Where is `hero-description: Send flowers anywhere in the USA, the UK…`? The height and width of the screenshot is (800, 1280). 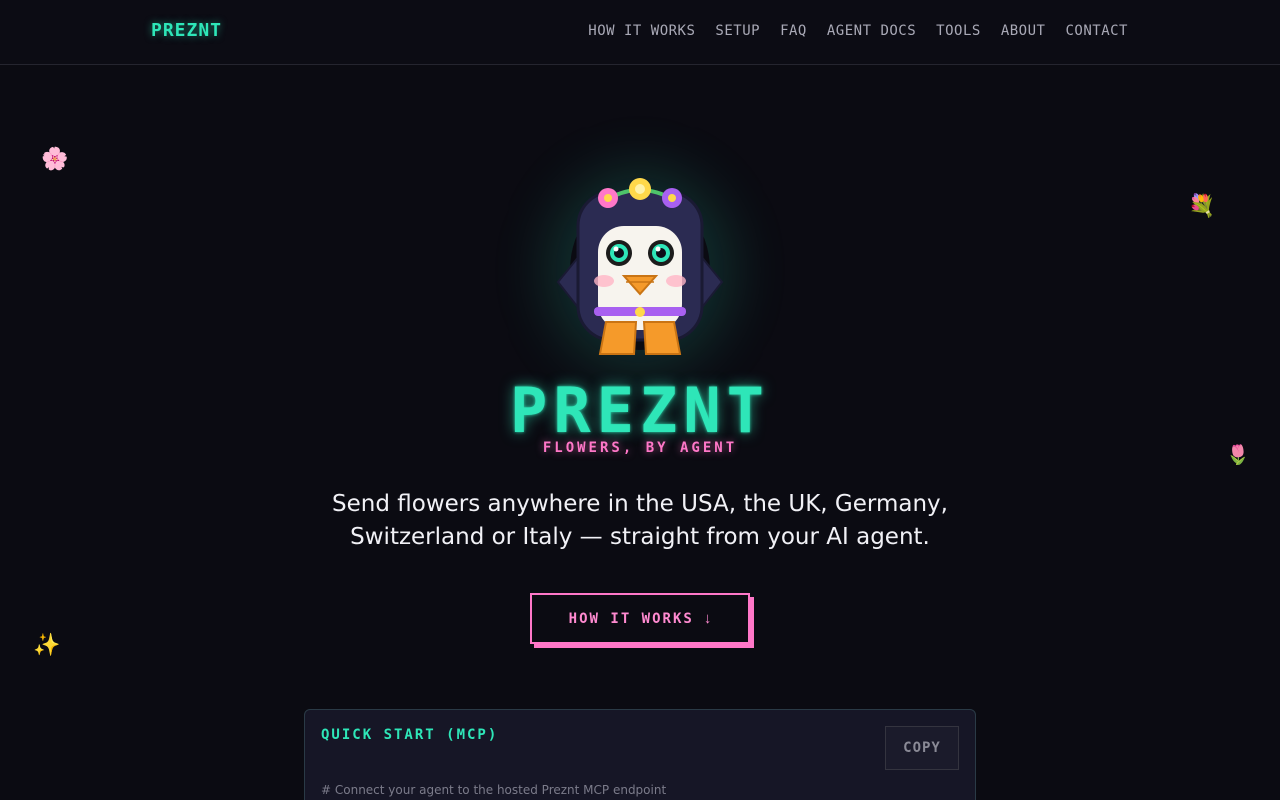 hero-description: Send flowers anywhere in the USA, the UK… is located at coordinates (640, 520).